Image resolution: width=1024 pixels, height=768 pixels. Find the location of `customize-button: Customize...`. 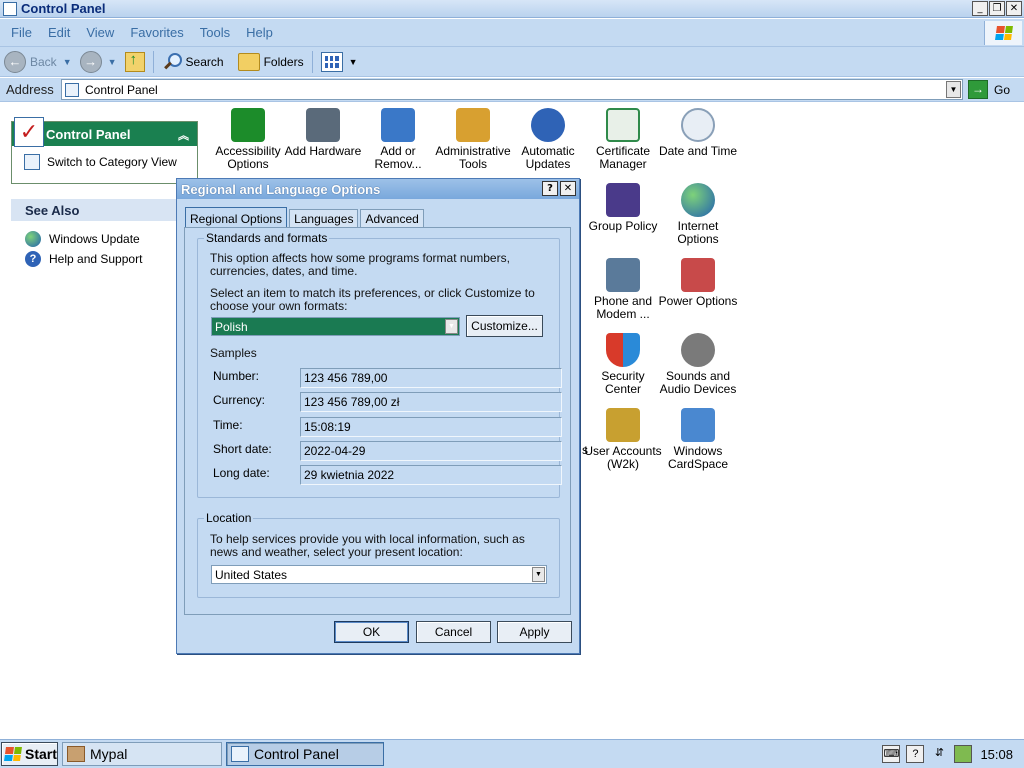

customize-button: Customize... is located at coordinates (504, 326).